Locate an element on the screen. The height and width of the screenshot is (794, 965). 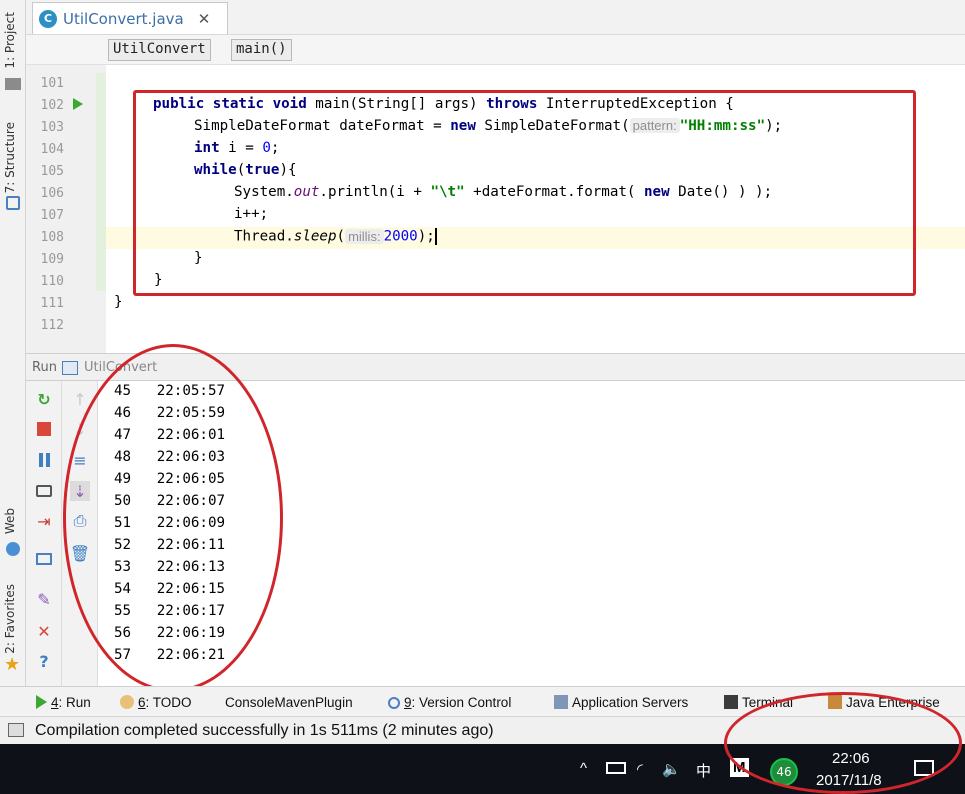
battery-icon is located at coordinates (616, 768).